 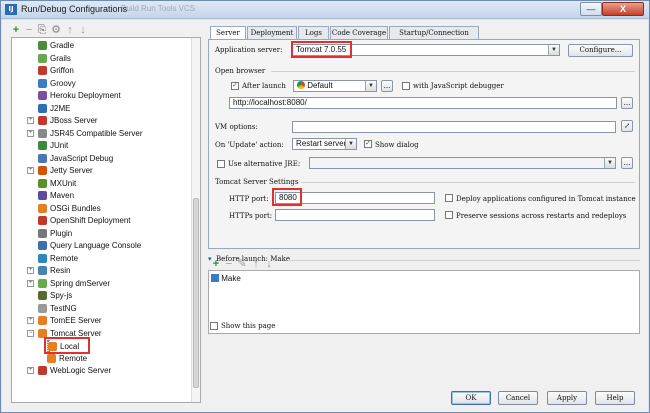 What do you see at coordinates (229, 264) in the screenshot?
I see `remove-task-icon: −` at bounding box center [229, 264].